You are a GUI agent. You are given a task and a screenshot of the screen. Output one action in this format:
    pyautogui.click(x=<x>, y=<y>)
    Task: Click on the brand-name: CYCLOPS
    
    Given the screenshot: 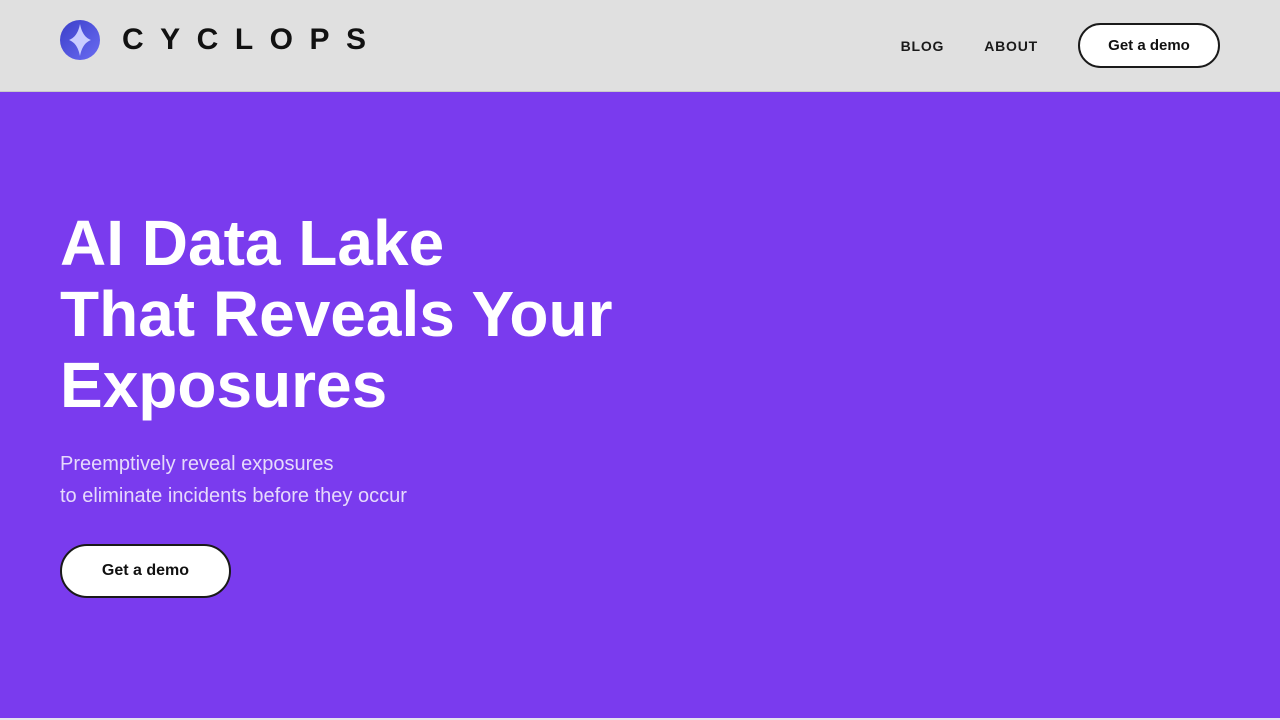 What is the action you would take?
    pyautogui.click(x=252, y=39)
    